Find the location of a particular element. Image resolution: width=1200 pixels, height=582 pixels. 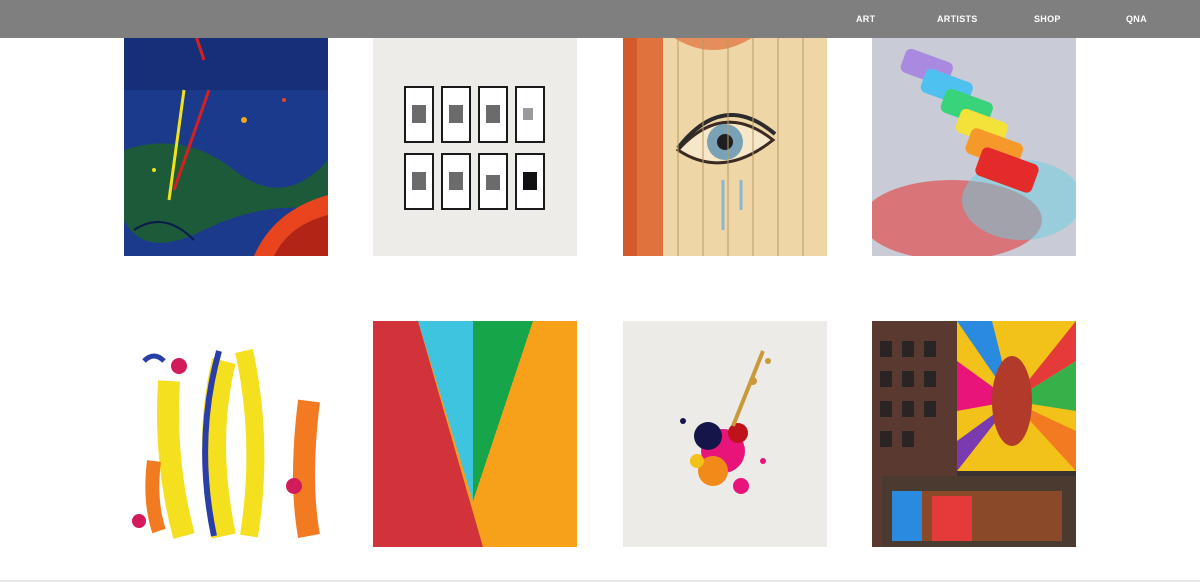

nav-link-artists: ARTISTS is located at coordinates (957, 19).